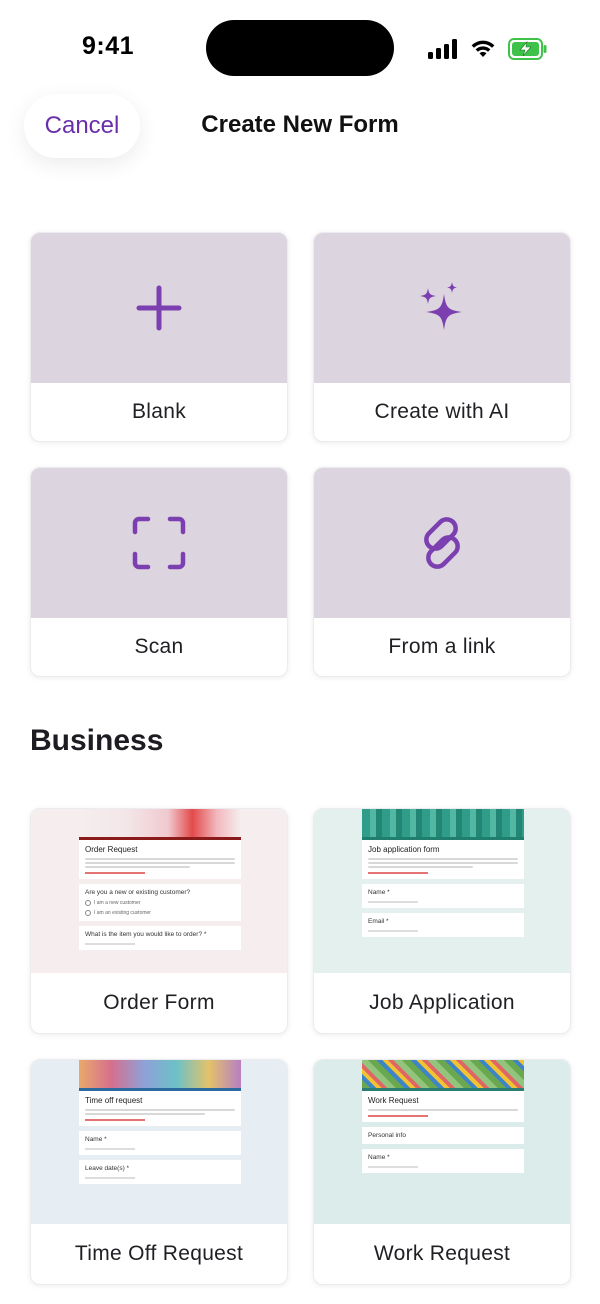 The image size is (600, 1304). I want to click on template-label: Time Off Request, so click(159, 1253).